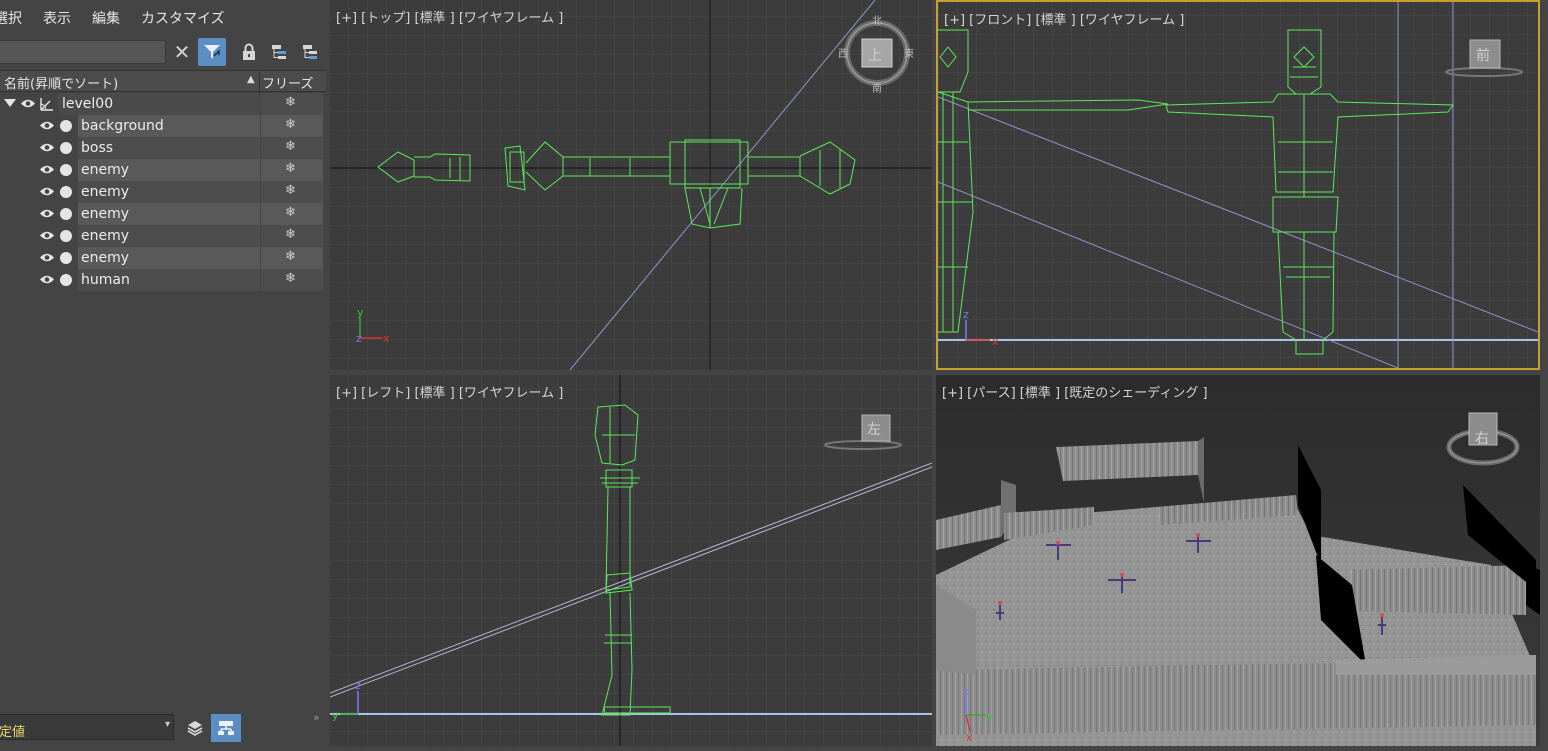 This screenshot has width=1548, height=751. I want to click on menu-select: 選択, so click(11, 18).